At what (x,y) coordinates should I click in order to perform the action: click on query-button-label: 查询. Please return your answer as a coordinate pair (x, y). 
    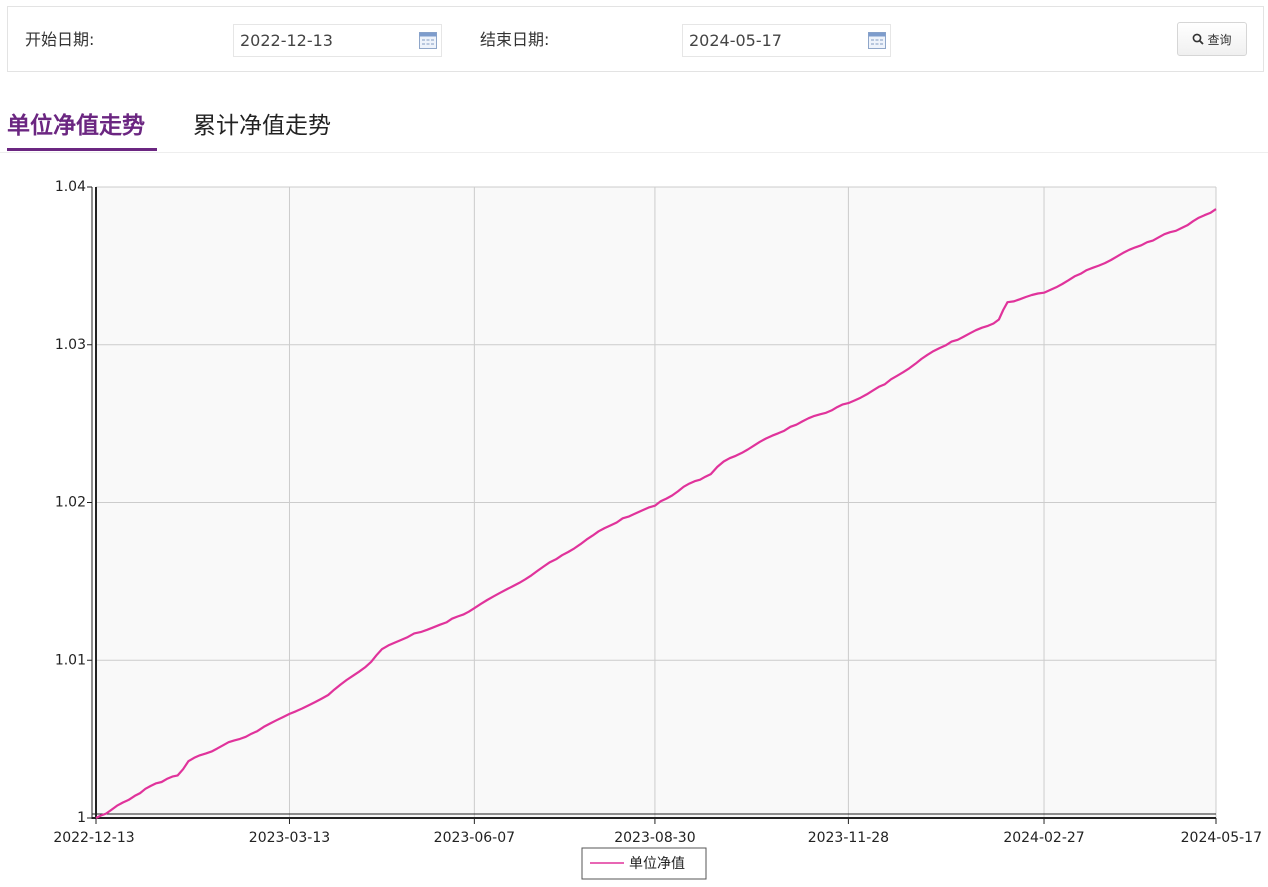
    Looking at the image, I should click on (1219, 39).